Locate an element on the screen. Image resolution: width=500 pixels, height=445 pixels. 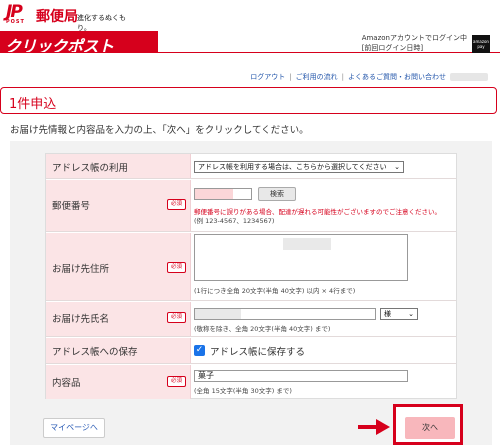
instruction-text: お届け先情報と内容品を入力の上、「次へ」をクリックしてください。 is located at coordinates (159, 130).